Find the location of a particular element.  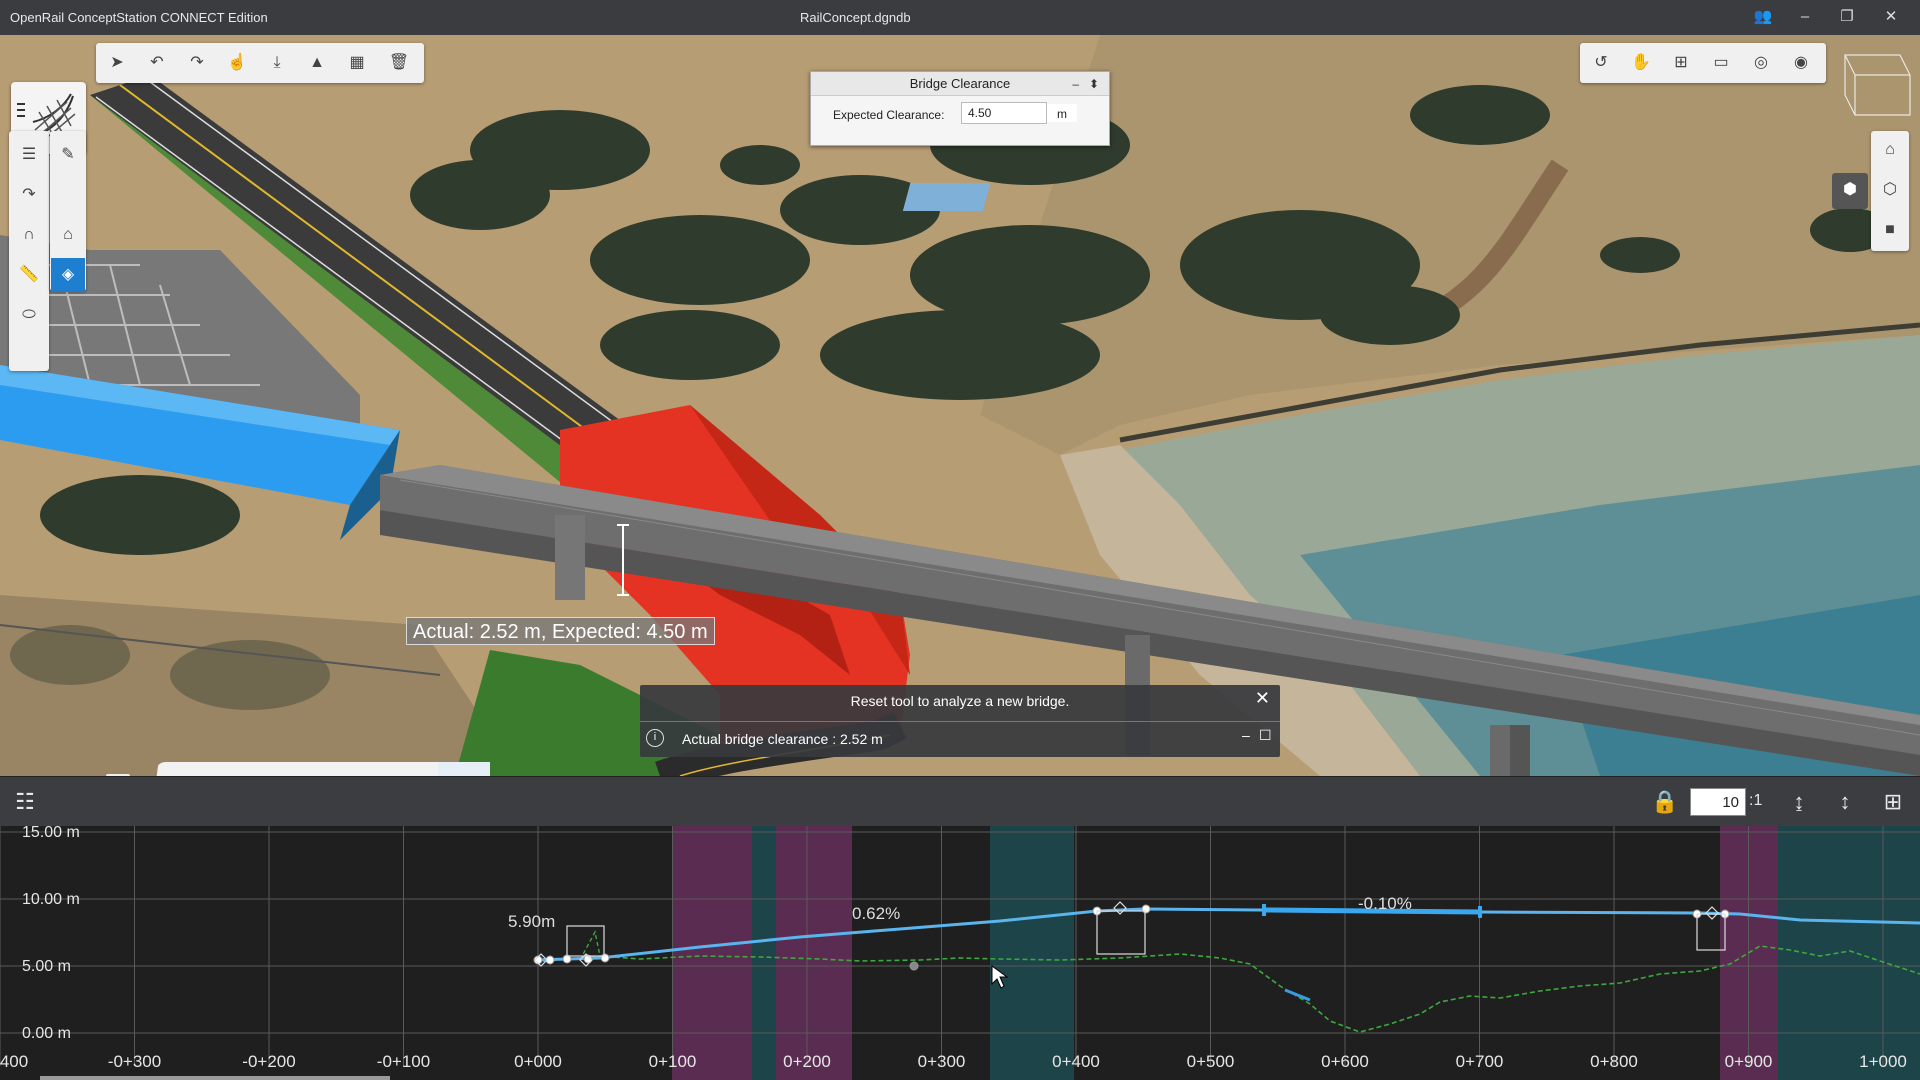

message-maximize-button: ☐ is located at coordinates (1265, 735).